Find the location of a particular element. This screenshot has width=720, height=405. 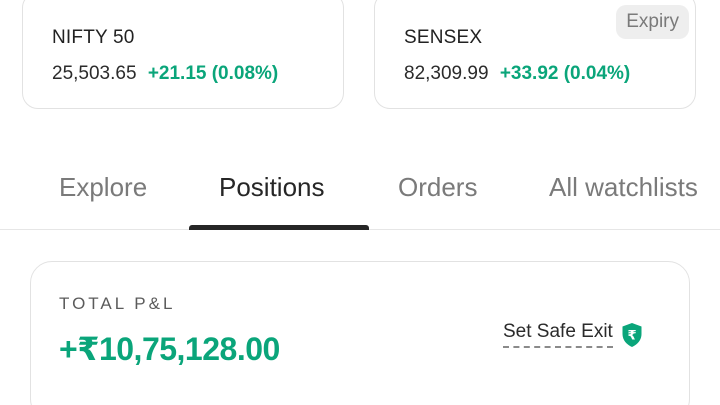

tab-explore: Explore is located at coordinates (103, 187).